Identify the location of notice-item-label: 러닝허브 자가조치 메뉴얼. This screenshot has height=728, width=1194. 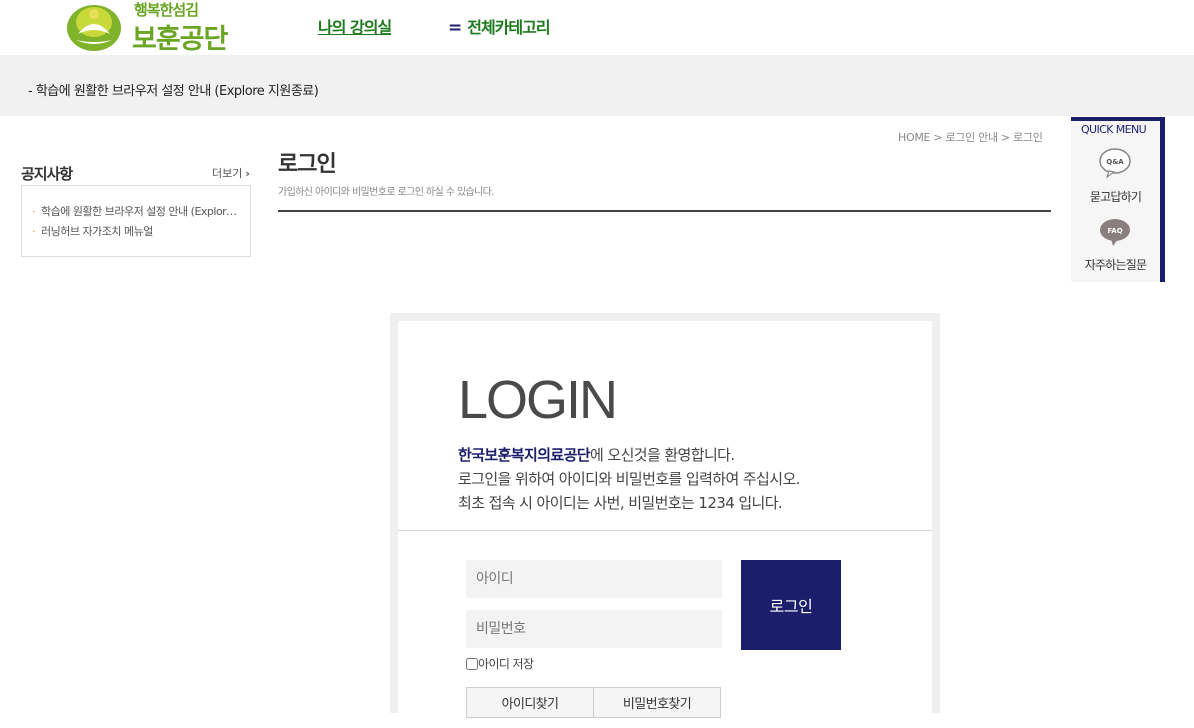
(97, 231).